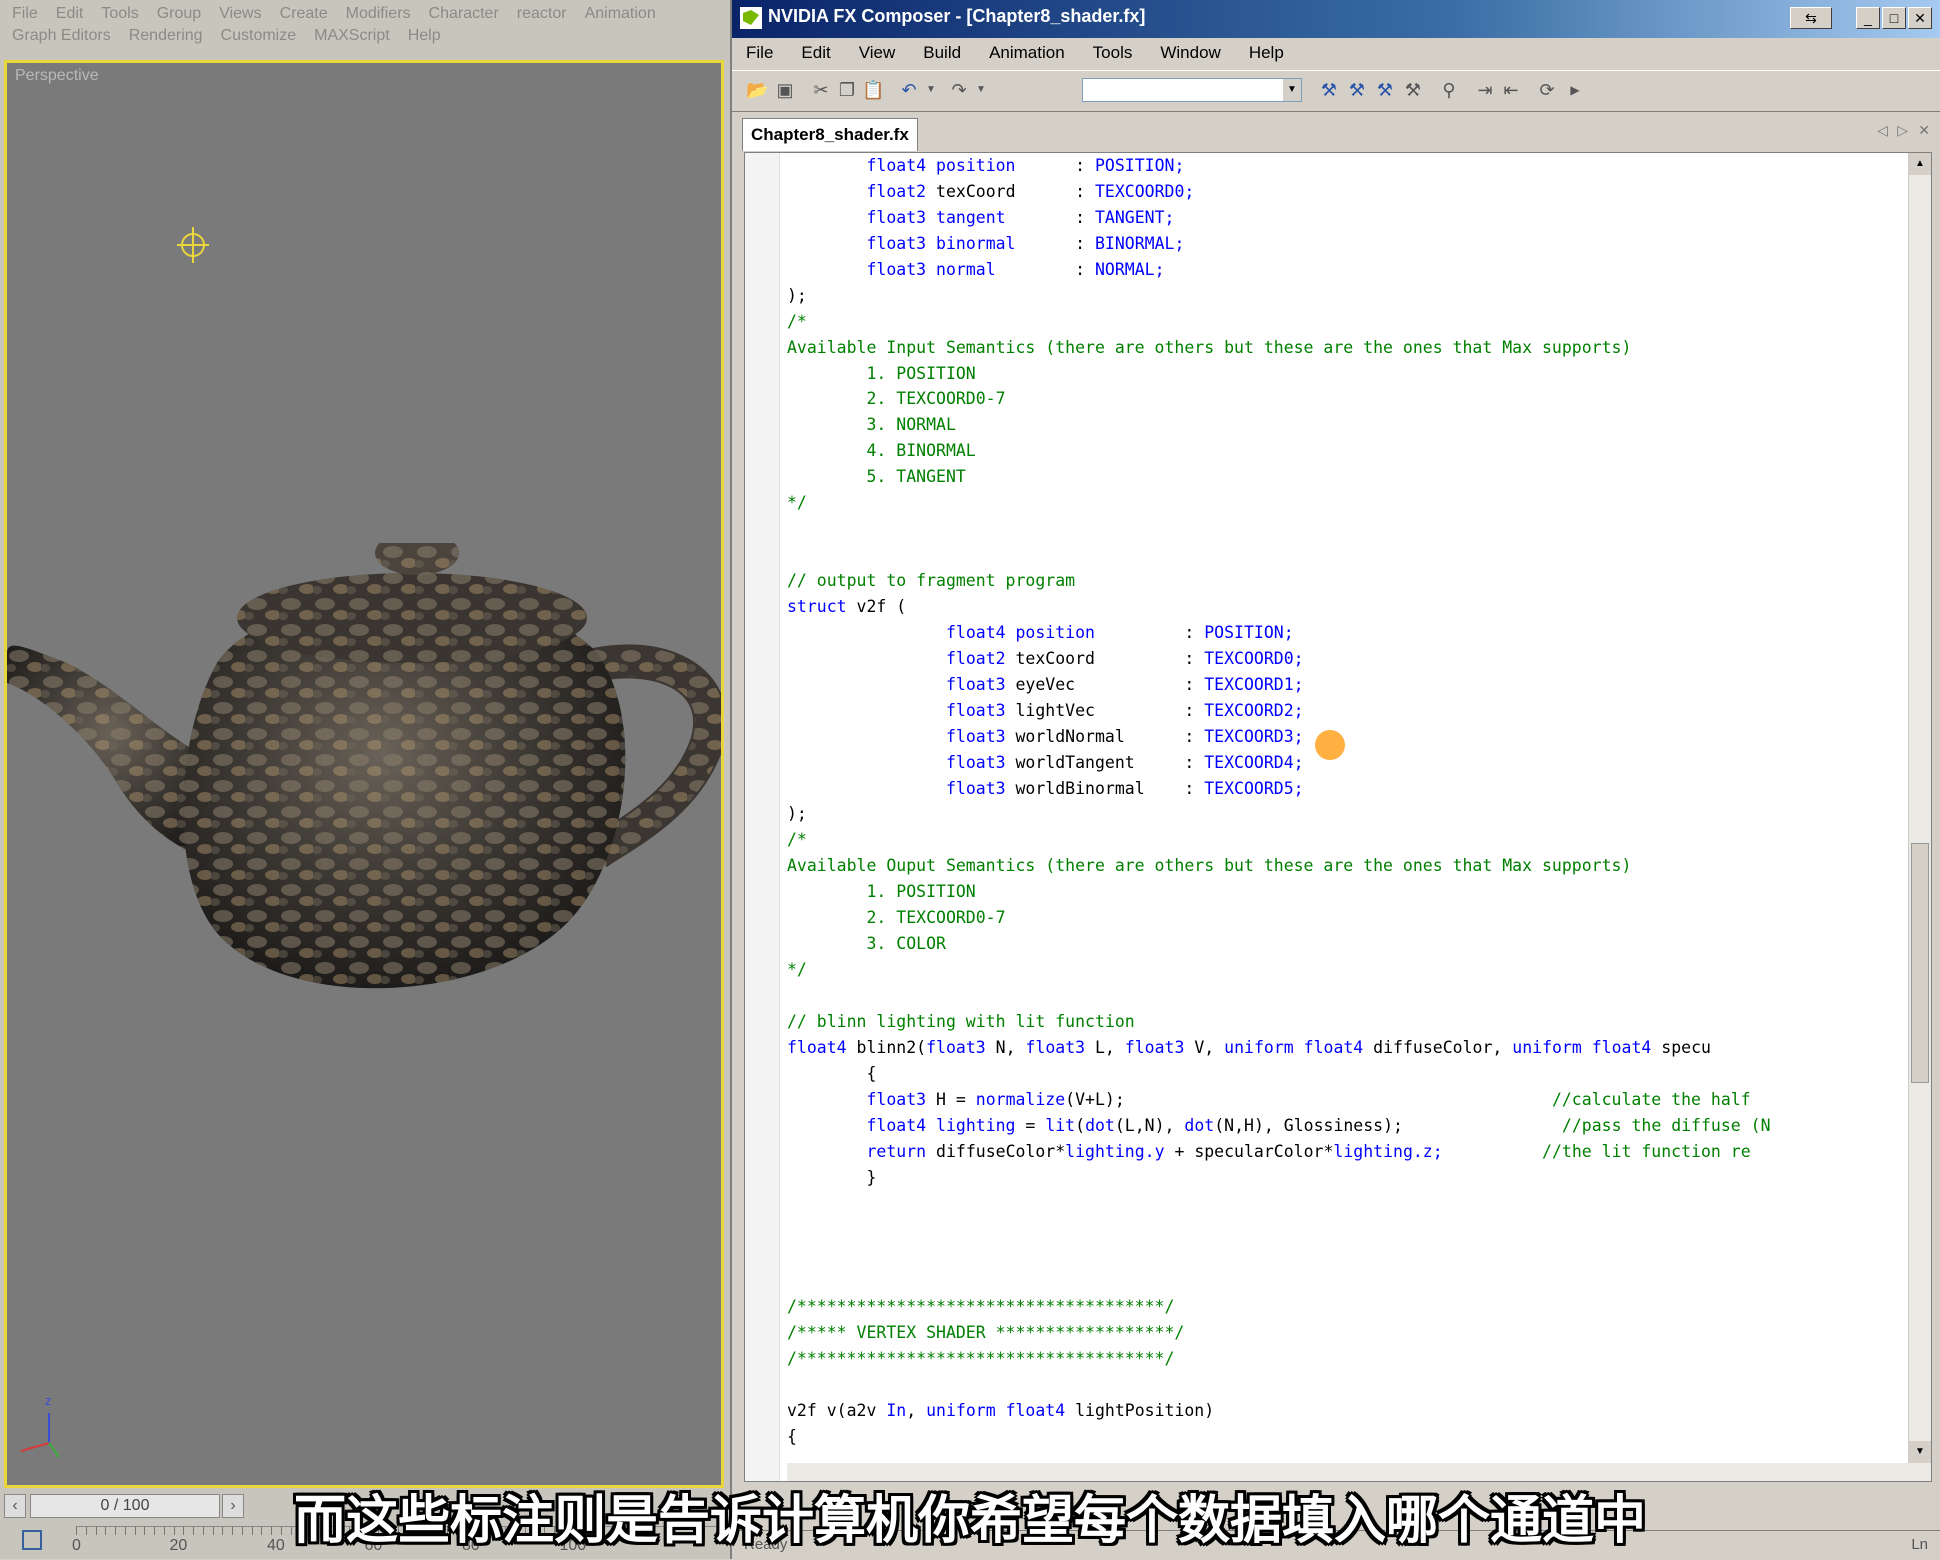  I want to click on paste-icon: 📋, so click(873, 90).